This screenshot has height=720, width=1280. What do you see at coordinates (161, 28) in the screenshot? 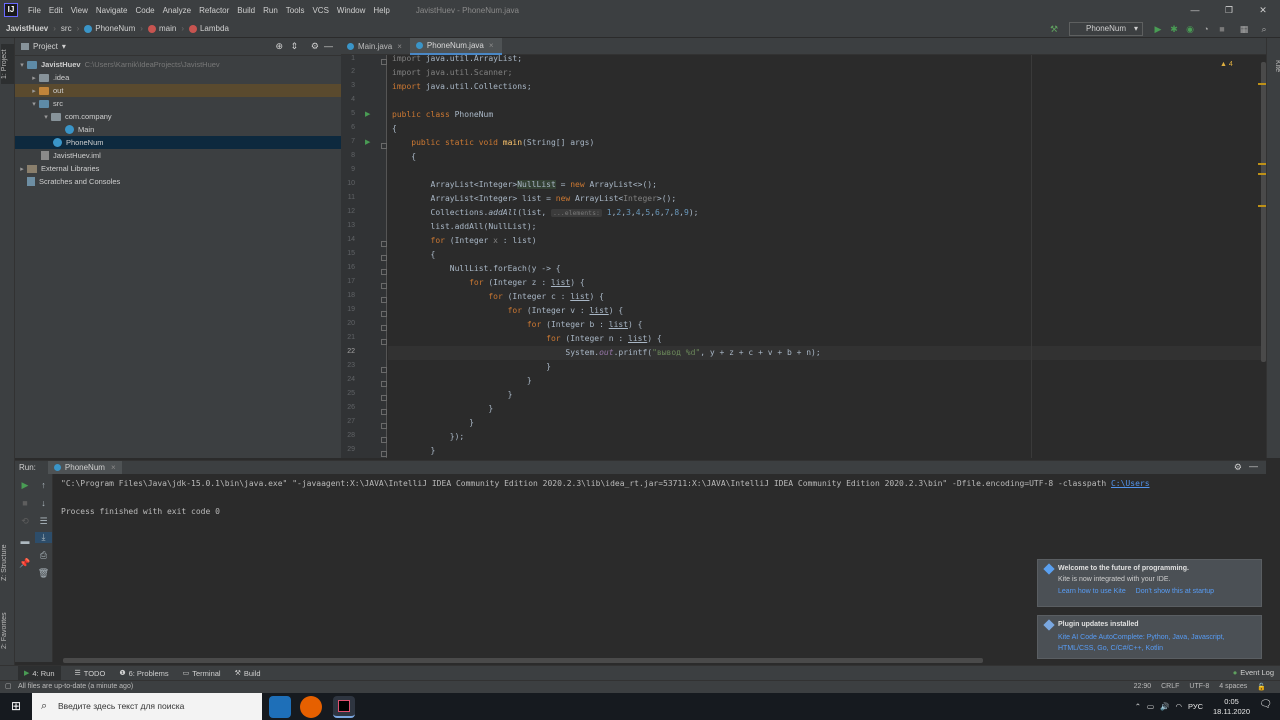
I see `breadcrumb-method: main` at bounding box center [161, 28].